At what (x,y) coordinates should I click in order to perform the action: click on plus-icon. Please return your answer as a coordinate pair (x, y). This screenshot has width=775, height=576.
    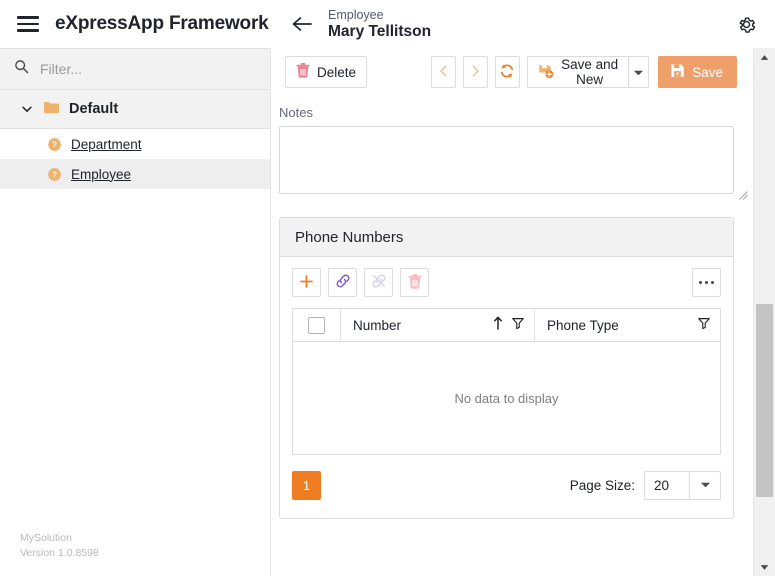
    Looking at the image, I should click on (306, 283).